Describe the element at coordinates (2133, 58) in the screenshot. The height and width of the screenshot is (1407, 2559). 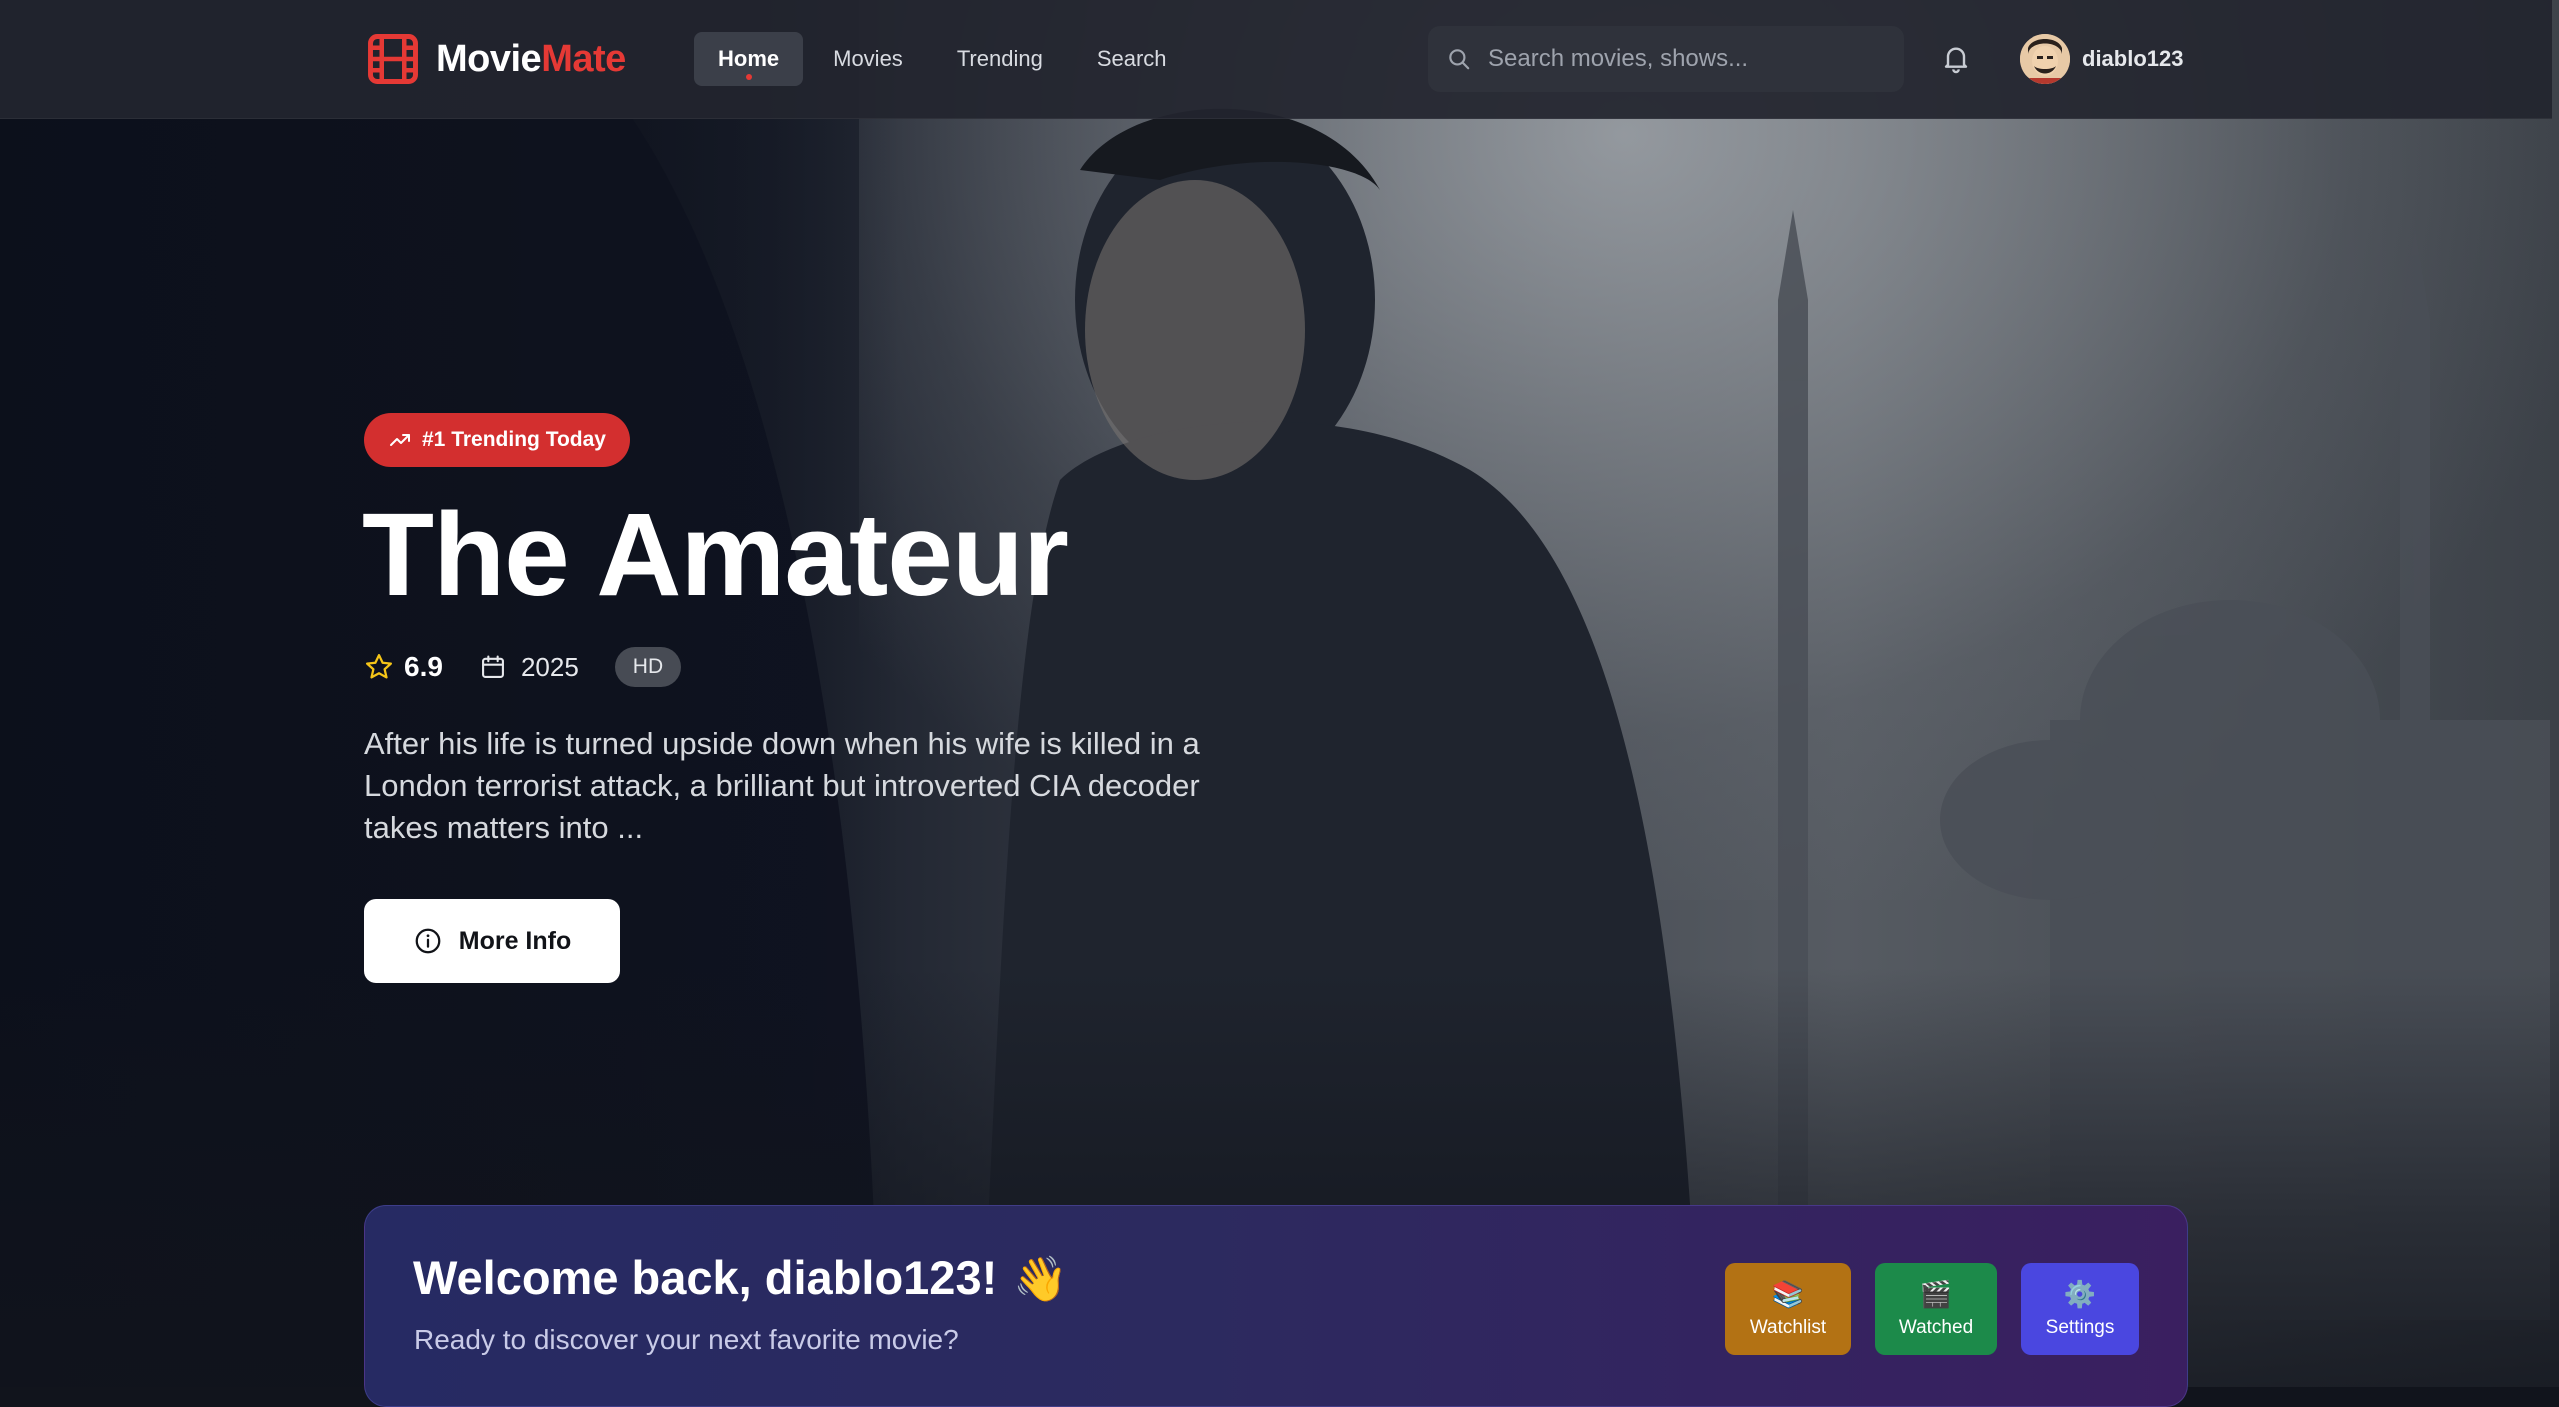
I see `username: diablo123` at that location.